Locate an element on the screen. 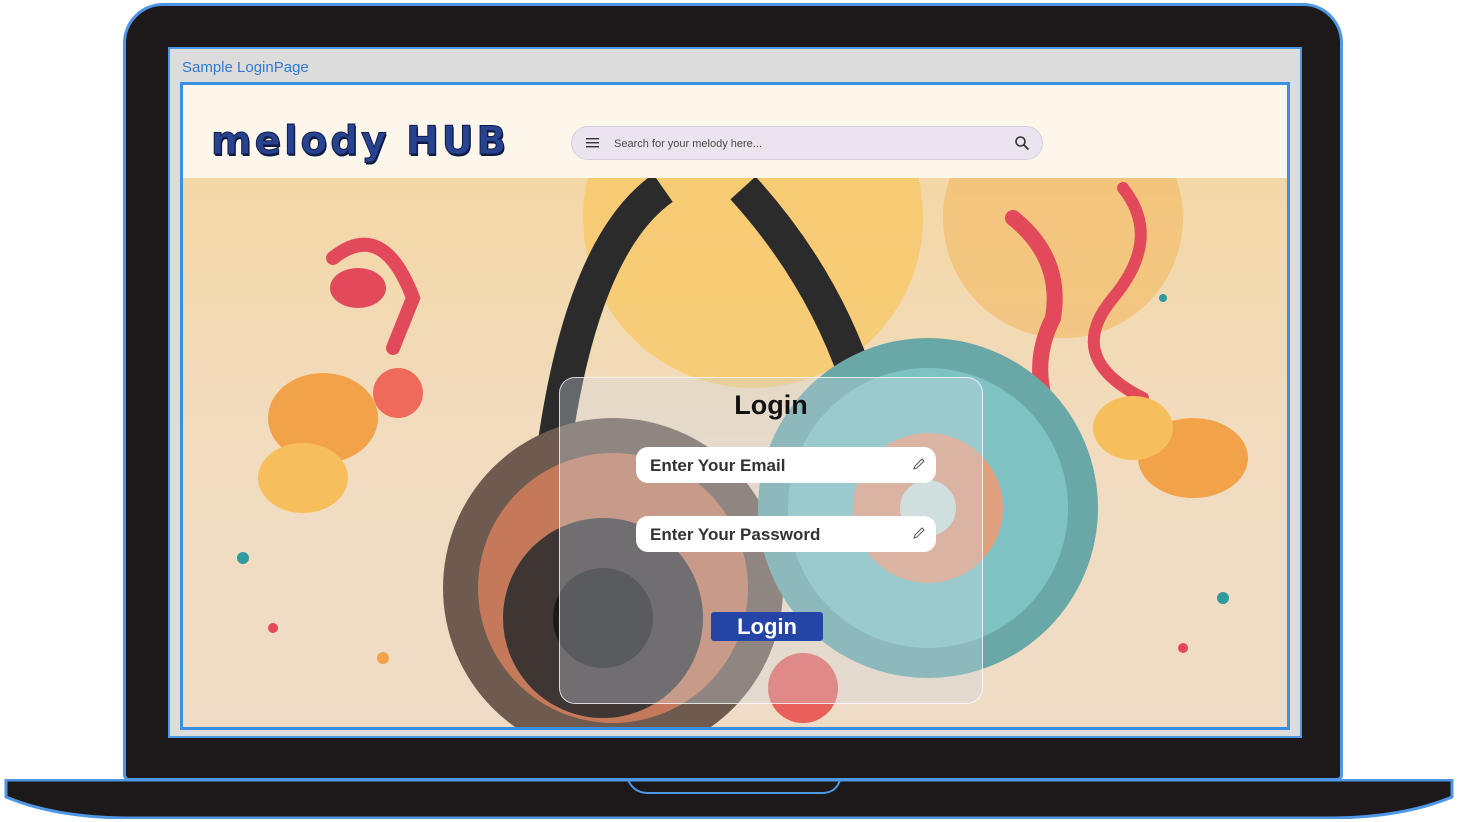 The image size is (1458, 822). search-icon is located at coordinates (1022, 143).